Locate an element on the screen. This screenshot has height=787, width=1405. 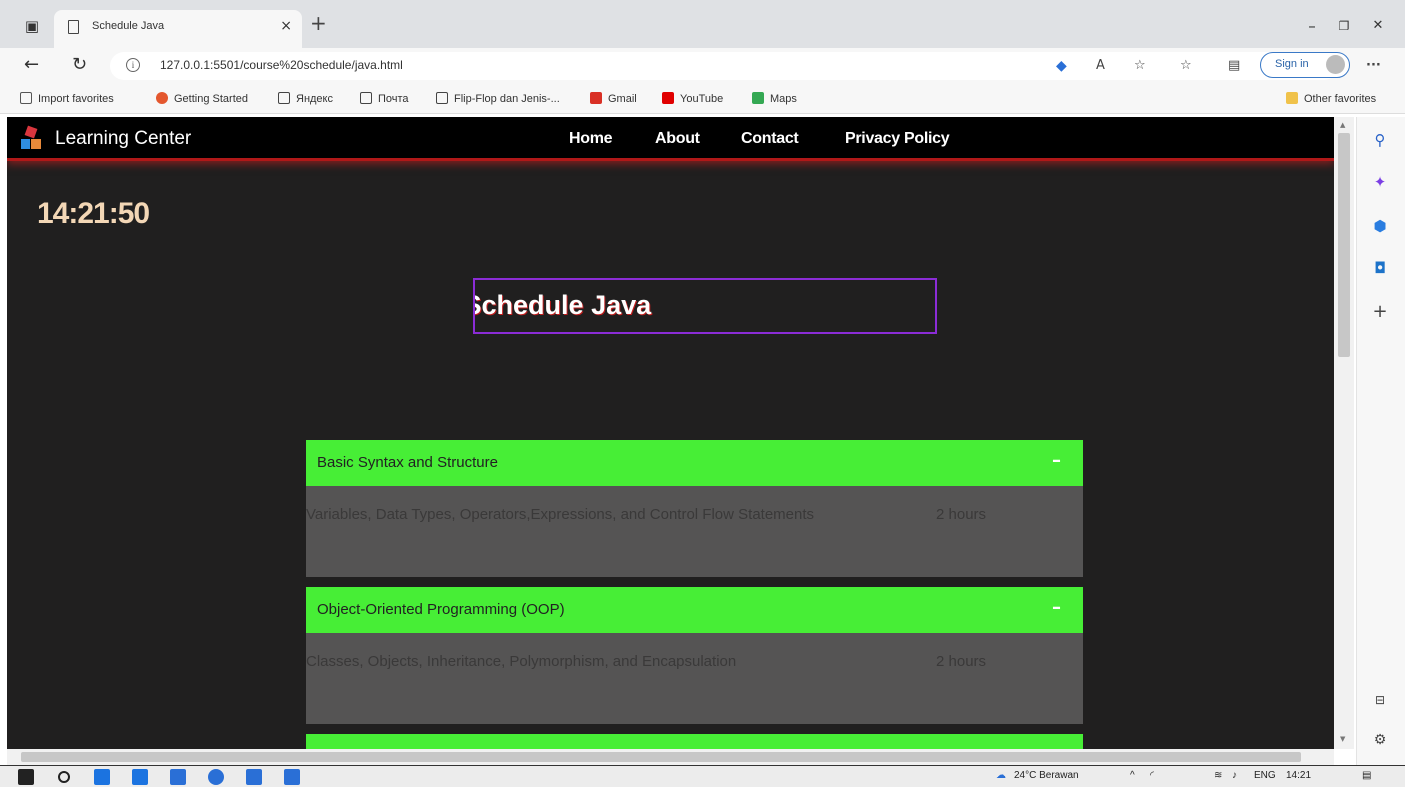
refresh-button: ↻ is located at coordinates (79, 65).